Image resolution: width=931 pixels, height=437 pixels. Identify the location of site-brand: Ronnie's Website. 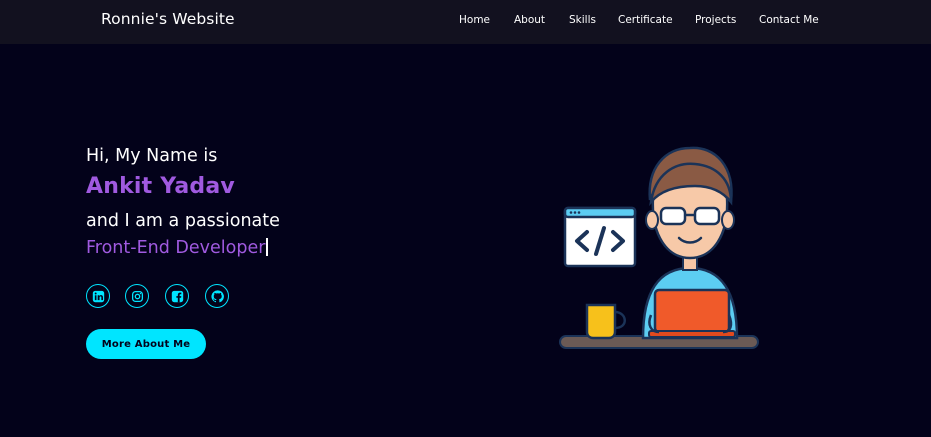
(168, 19).